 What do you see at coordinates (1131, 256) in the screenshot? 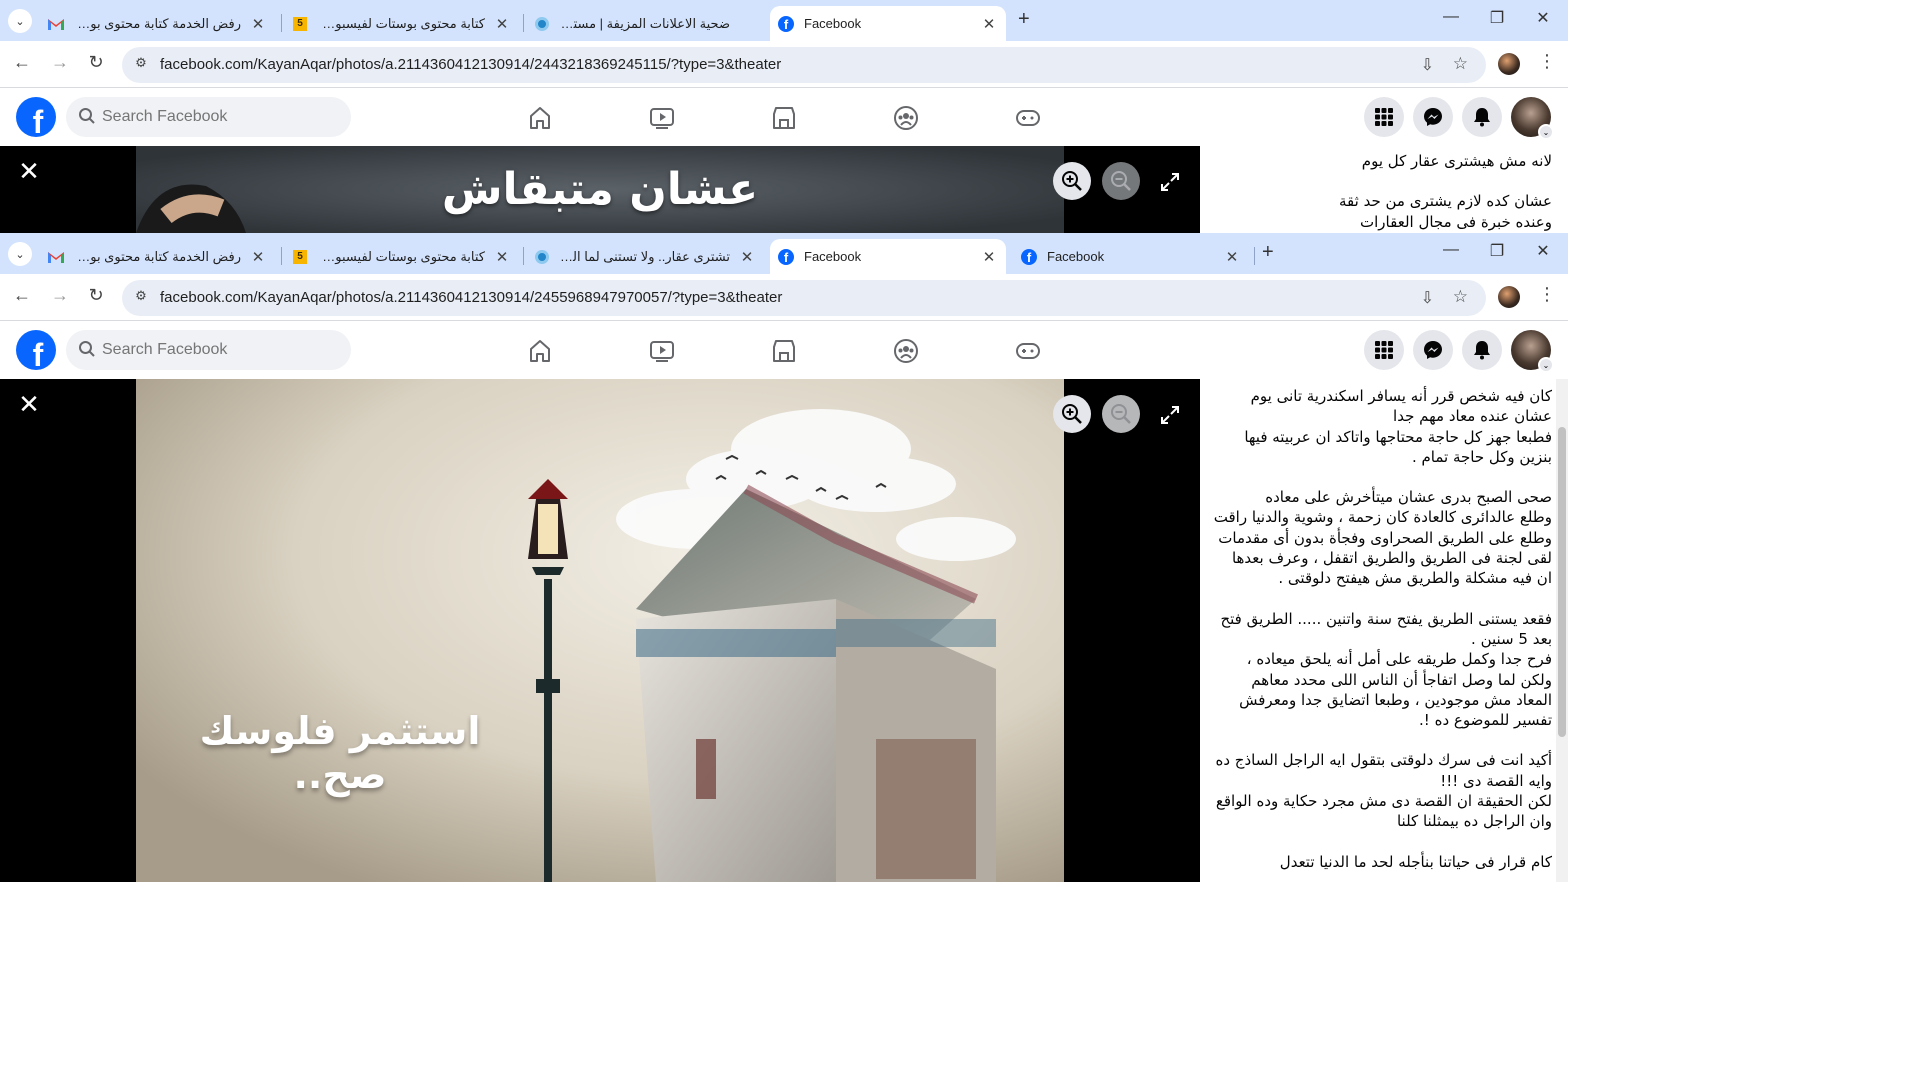
I see `tab-facebook: f Facebook ✕` at bounding box center [1131, 256].